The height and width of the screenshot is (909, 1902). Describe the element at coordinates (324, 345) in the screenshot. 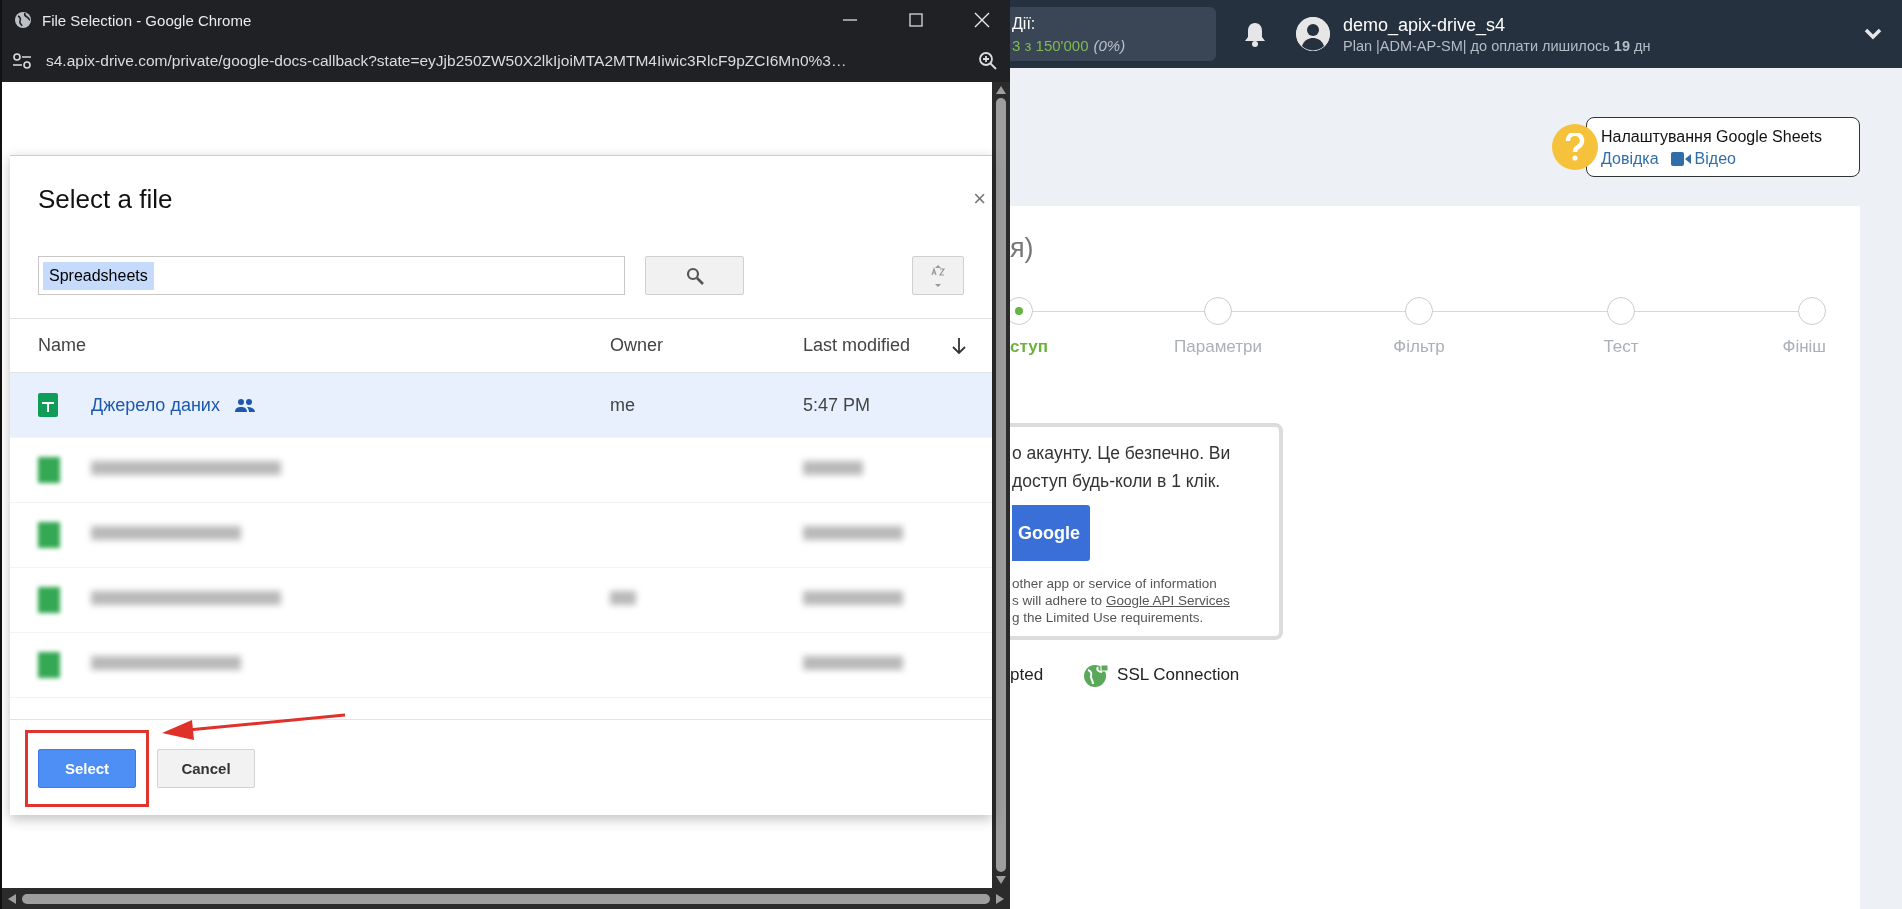

I see `column-header: Name` at that location.